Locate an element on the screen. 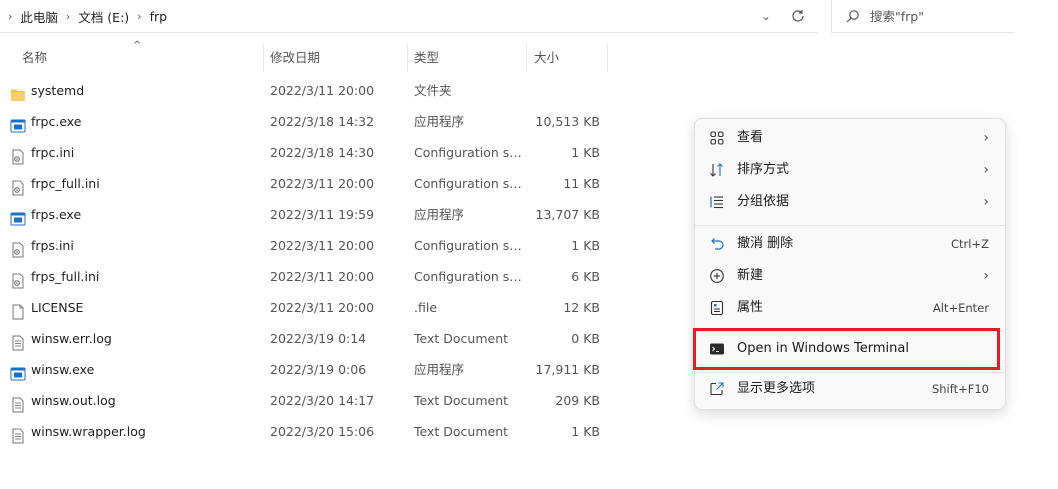 The image size is (1058, 489). properties-icon is located at coordinates (717, 308).